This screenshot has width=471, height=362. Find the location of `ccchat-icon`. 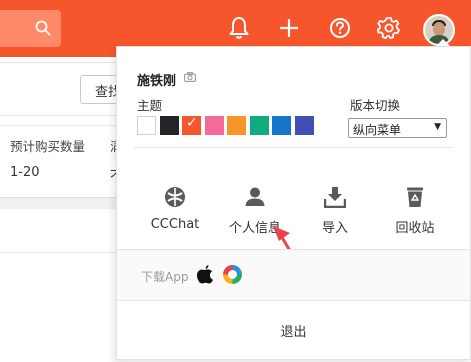

ccchat-icon is located at coordinates (175, 197).